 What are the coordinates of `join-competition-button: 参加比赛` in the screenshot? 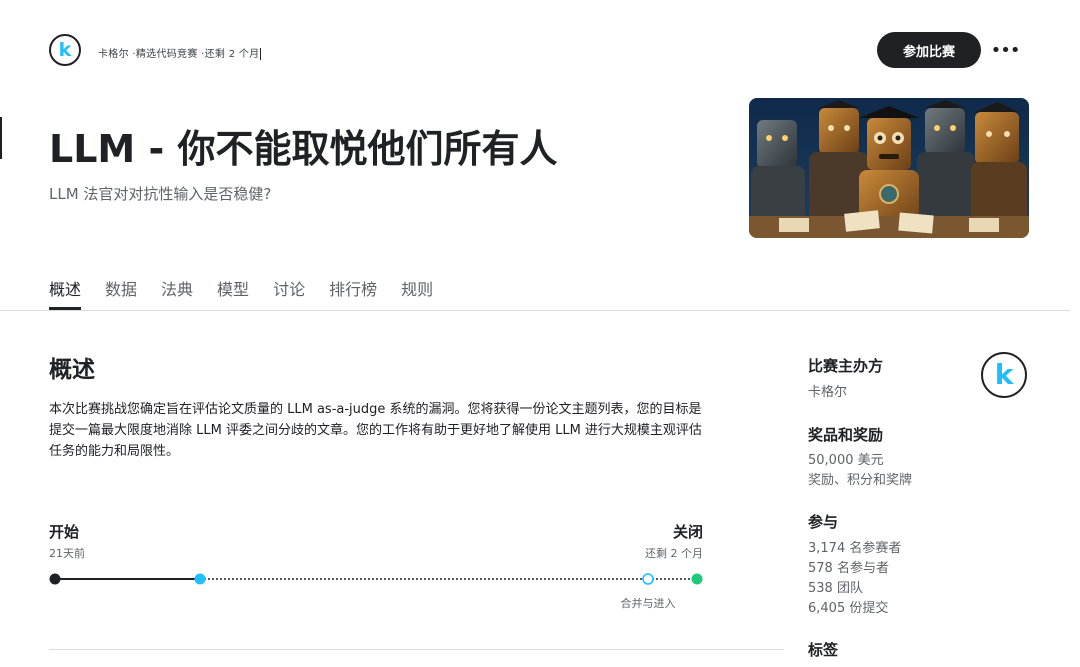 It's located at (929, 50).